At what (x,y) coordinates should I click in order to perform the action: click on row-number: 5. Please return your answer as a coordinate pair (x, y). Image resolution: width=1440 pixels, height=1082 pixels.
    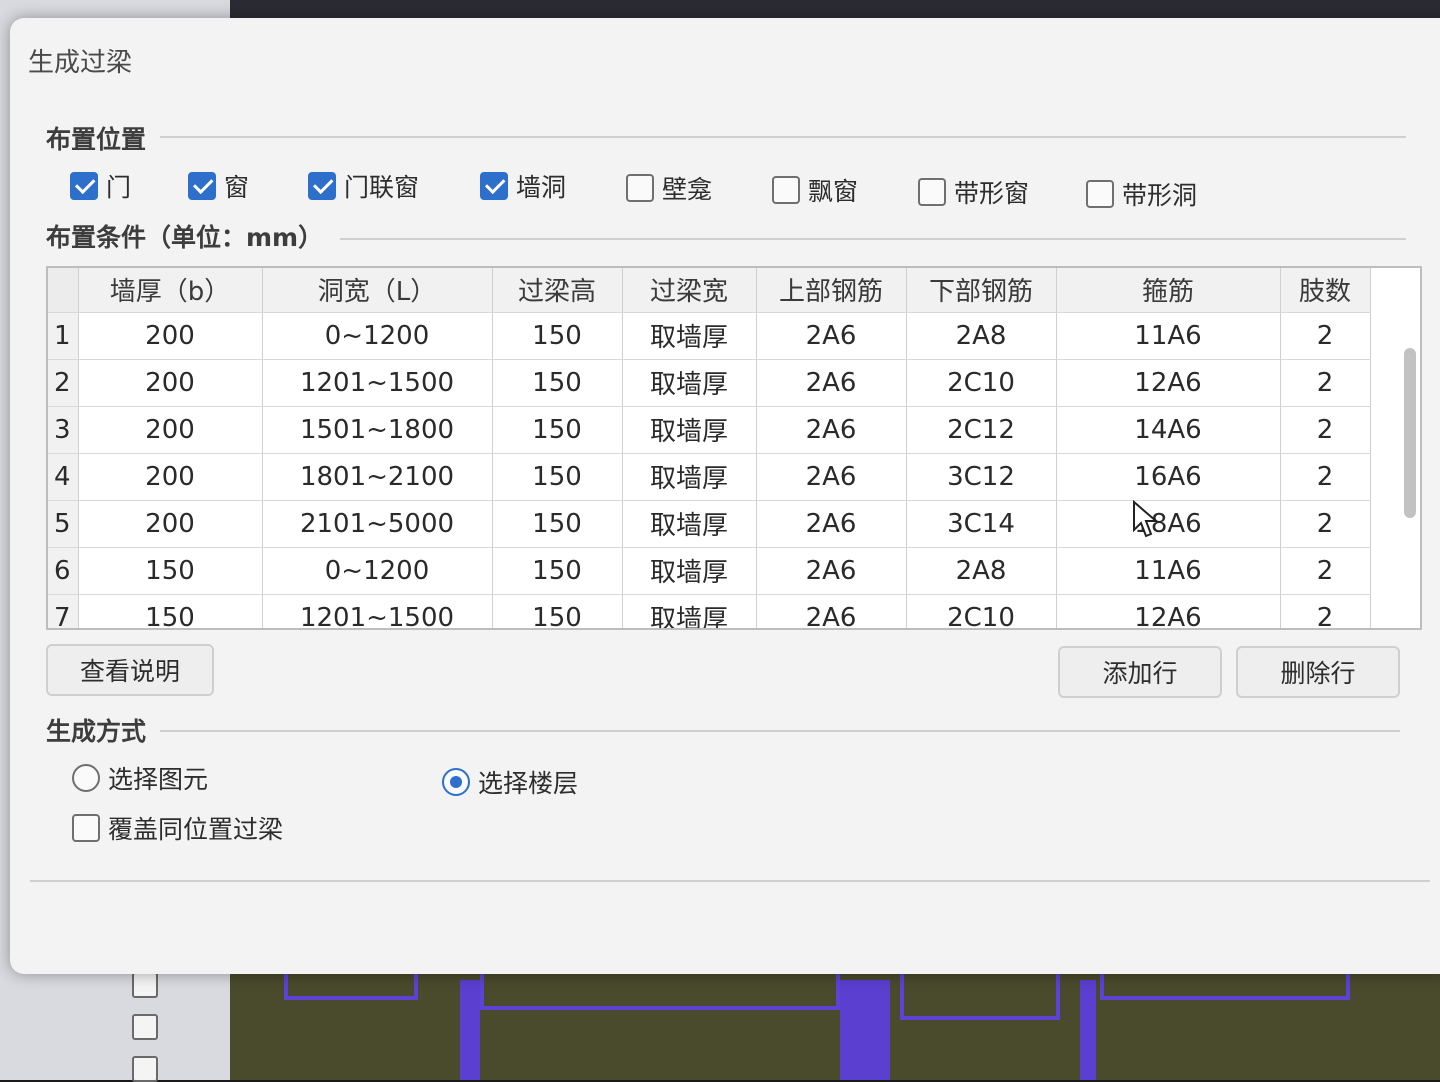
    Looking at the image, I should click on (63, 524).